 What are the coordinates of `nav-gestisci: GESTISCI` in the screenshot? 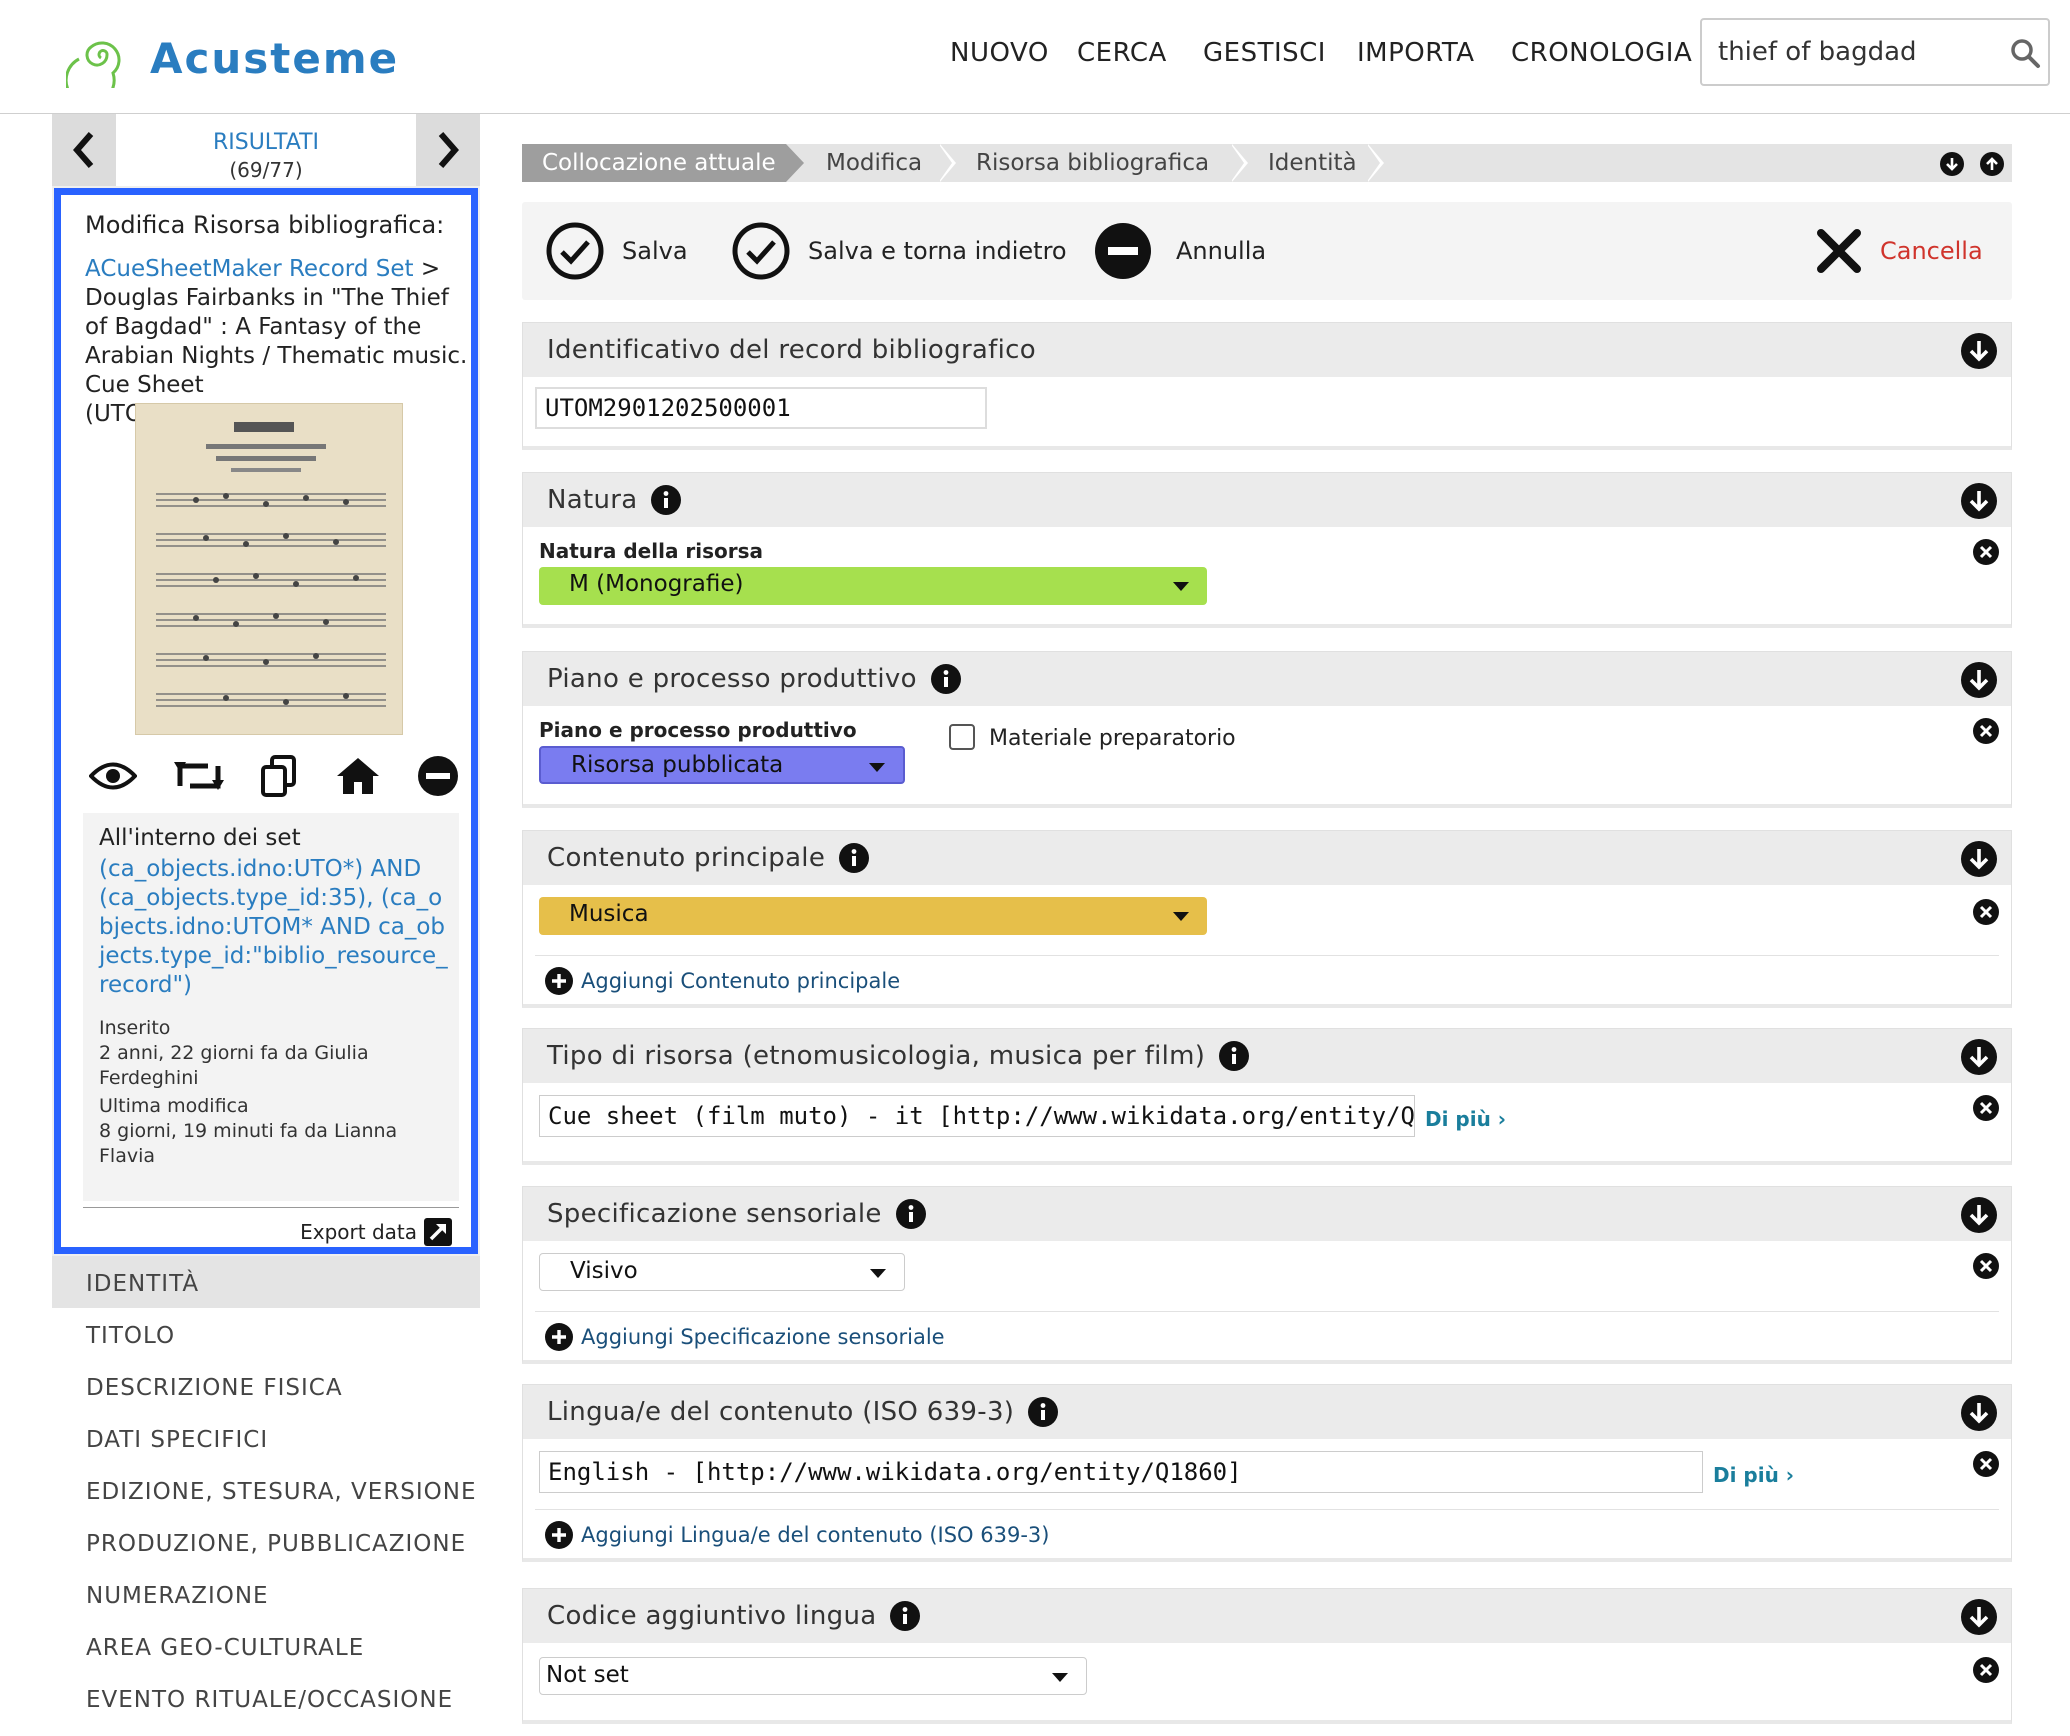 It's located at (1264, 53).